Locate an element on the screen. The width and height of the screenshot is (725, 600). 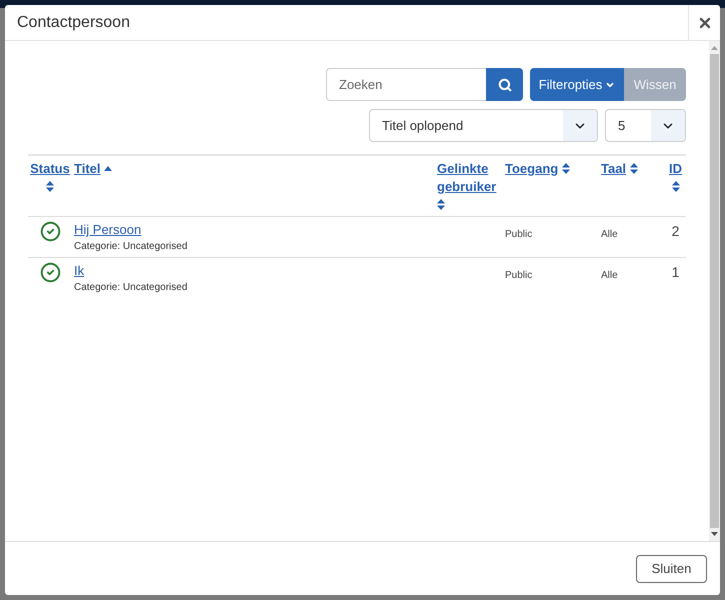
close-button is located at coordinates (704, 22).